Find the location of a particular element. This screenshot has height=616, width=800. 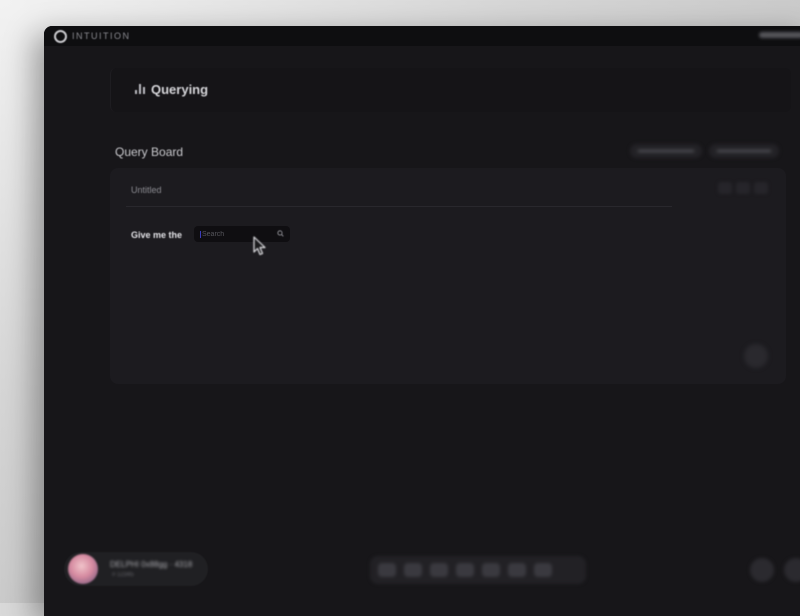

title-bar: INTUITION is located at coordinates (422, 36).